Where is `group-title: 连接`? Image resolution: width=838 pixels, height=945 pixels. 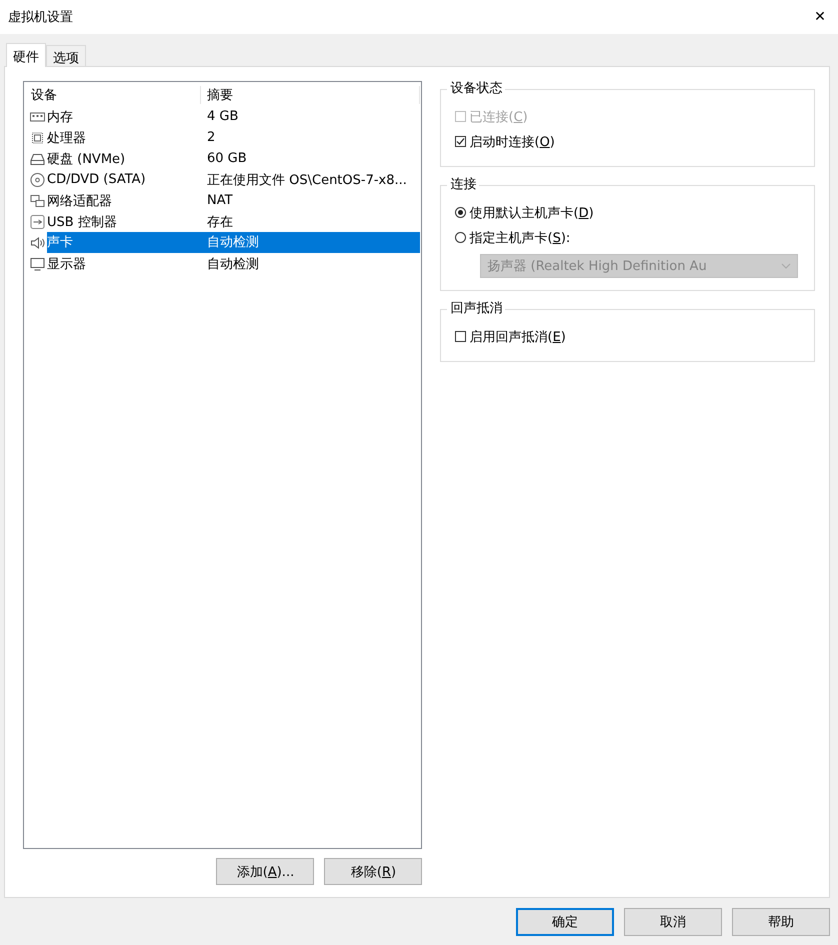 group-title: 连接 is located at coordinates (463, 185).